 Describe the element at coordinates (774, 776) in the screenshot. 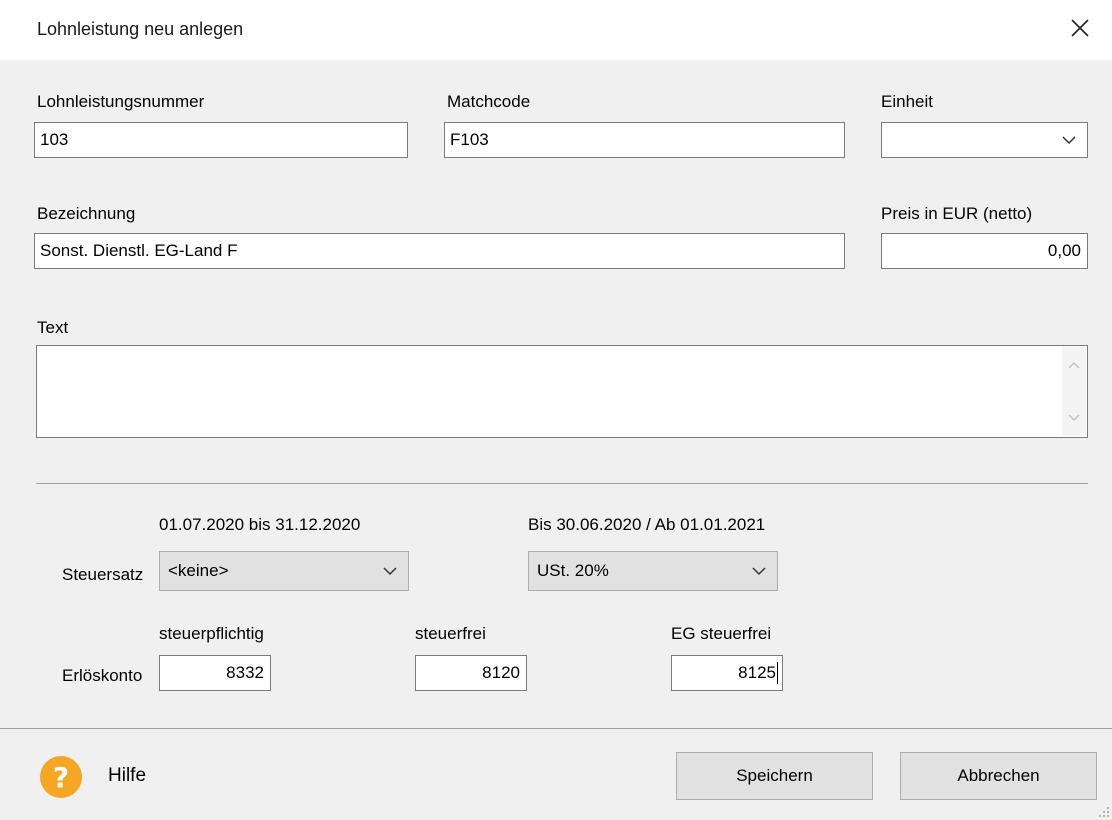

I see `save-button: Speichern` at that location.